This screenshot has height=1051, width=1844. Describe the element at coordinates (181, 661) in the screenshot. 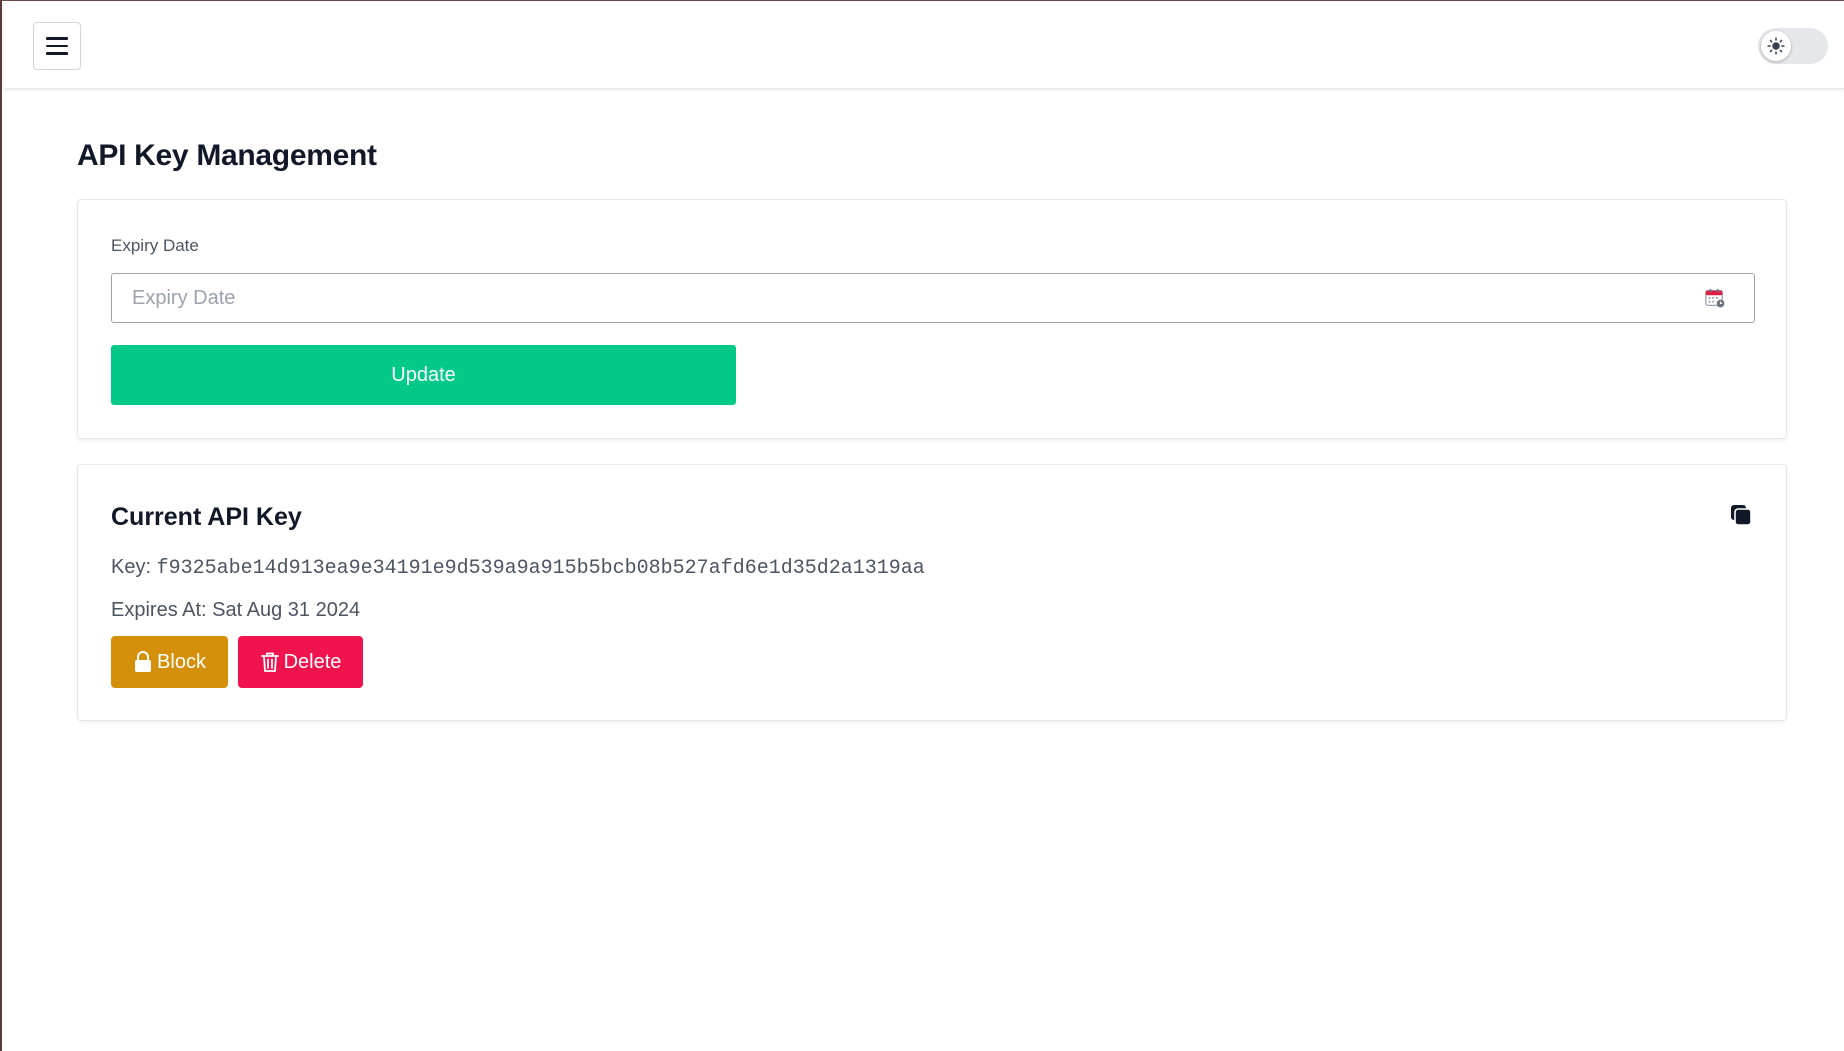

I see `block-button-label: Block` at that location.